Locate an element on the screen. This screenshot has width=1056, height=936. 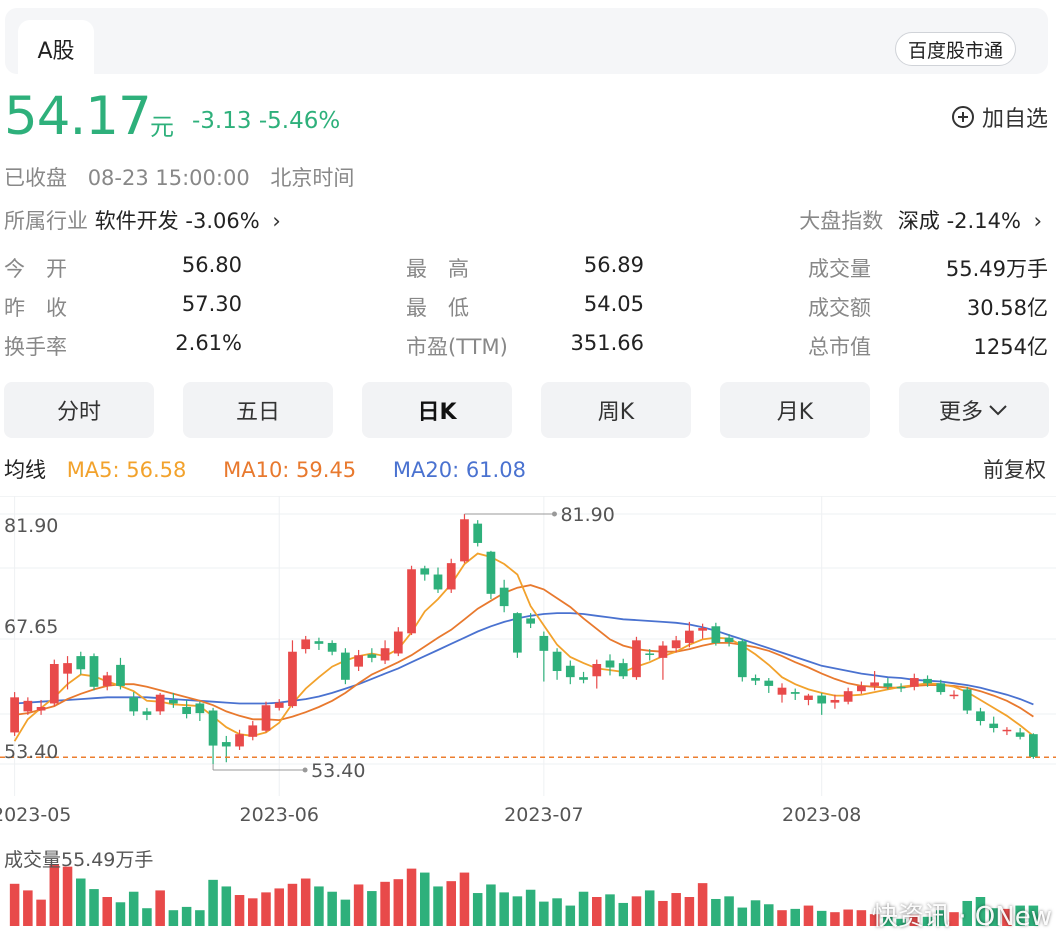
index-name: 深成 is located at coordinates (918, 221).